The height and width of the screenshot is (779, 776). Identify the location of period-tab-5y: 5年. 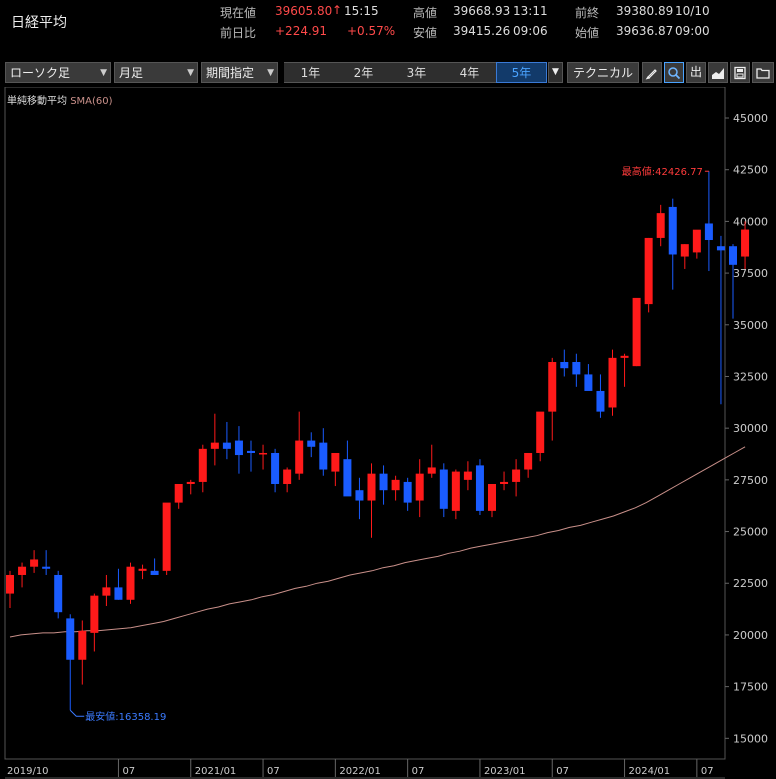
(521, 72).